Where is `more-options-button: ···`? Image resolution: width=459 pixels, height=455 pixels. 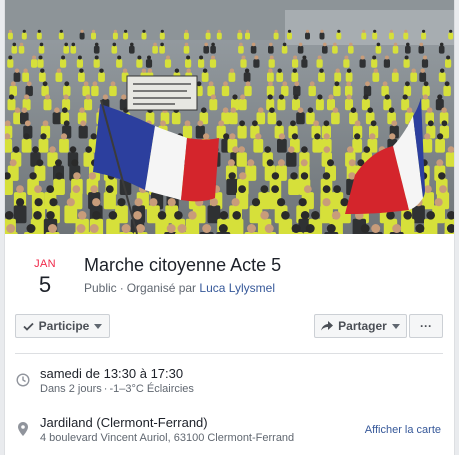
more-options-button: ··· is located at coordinates (426, 326).